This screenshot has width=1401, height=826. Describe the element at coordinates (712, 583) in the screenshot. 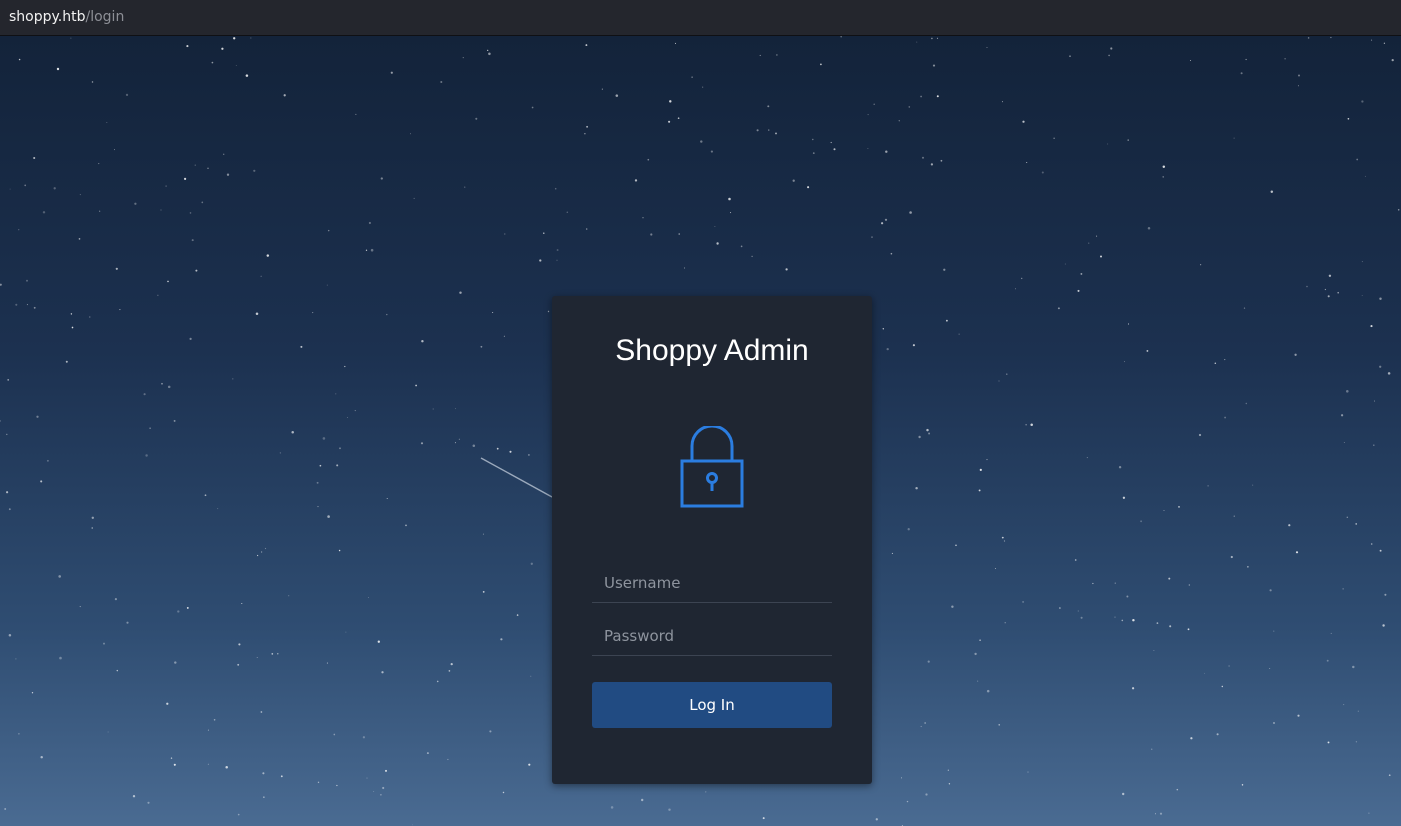

I see `username-field` at that location.